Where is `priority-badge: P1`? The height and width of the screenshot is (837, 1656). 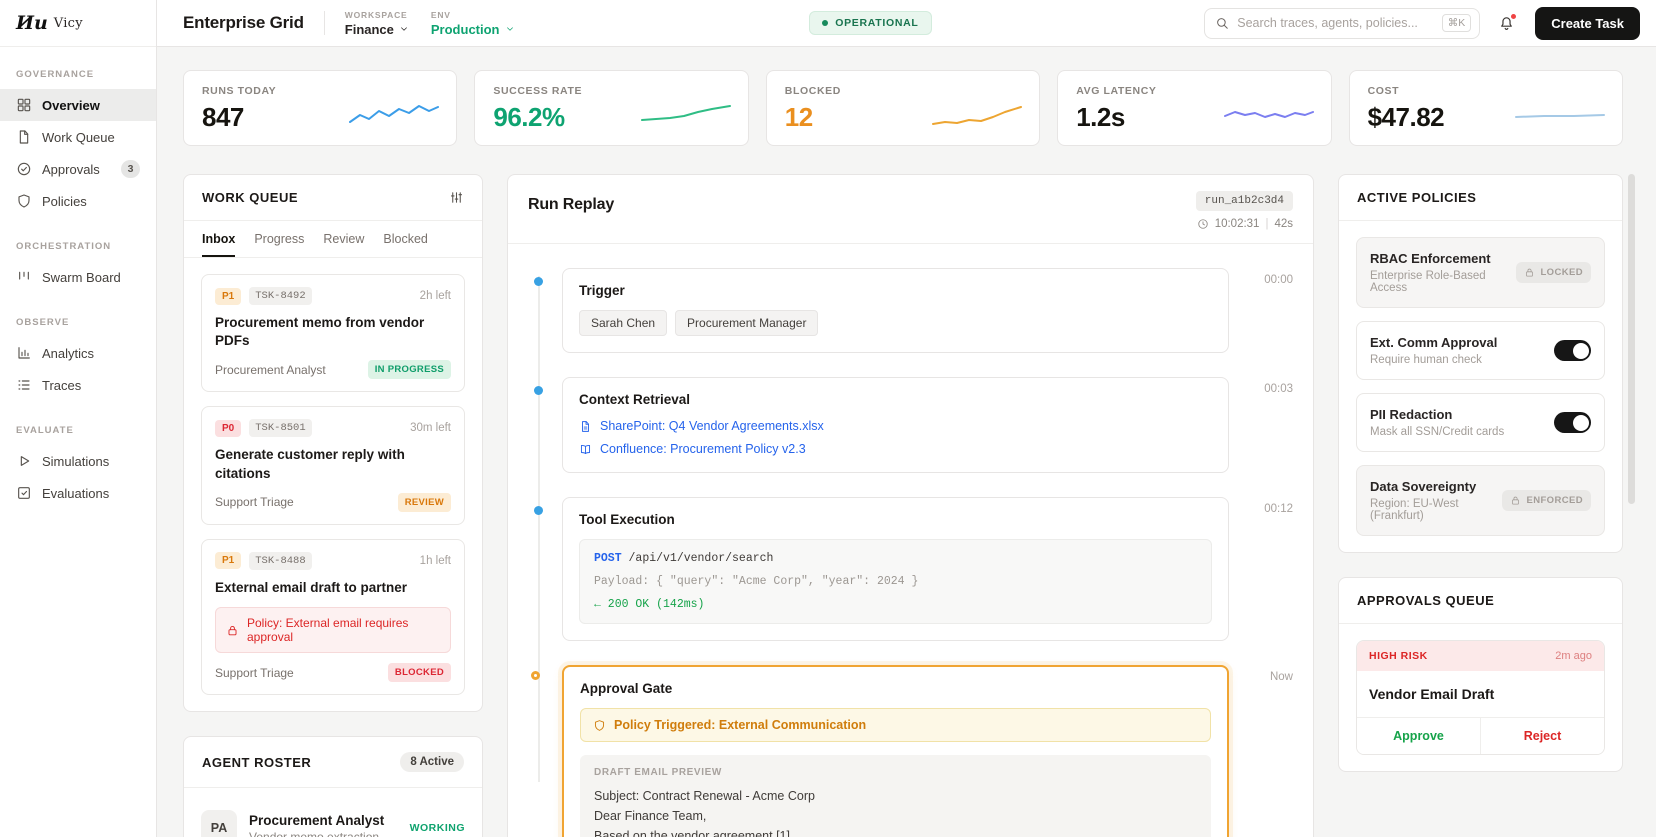 priority-badge: P1 is located at coordinates (228, 296).